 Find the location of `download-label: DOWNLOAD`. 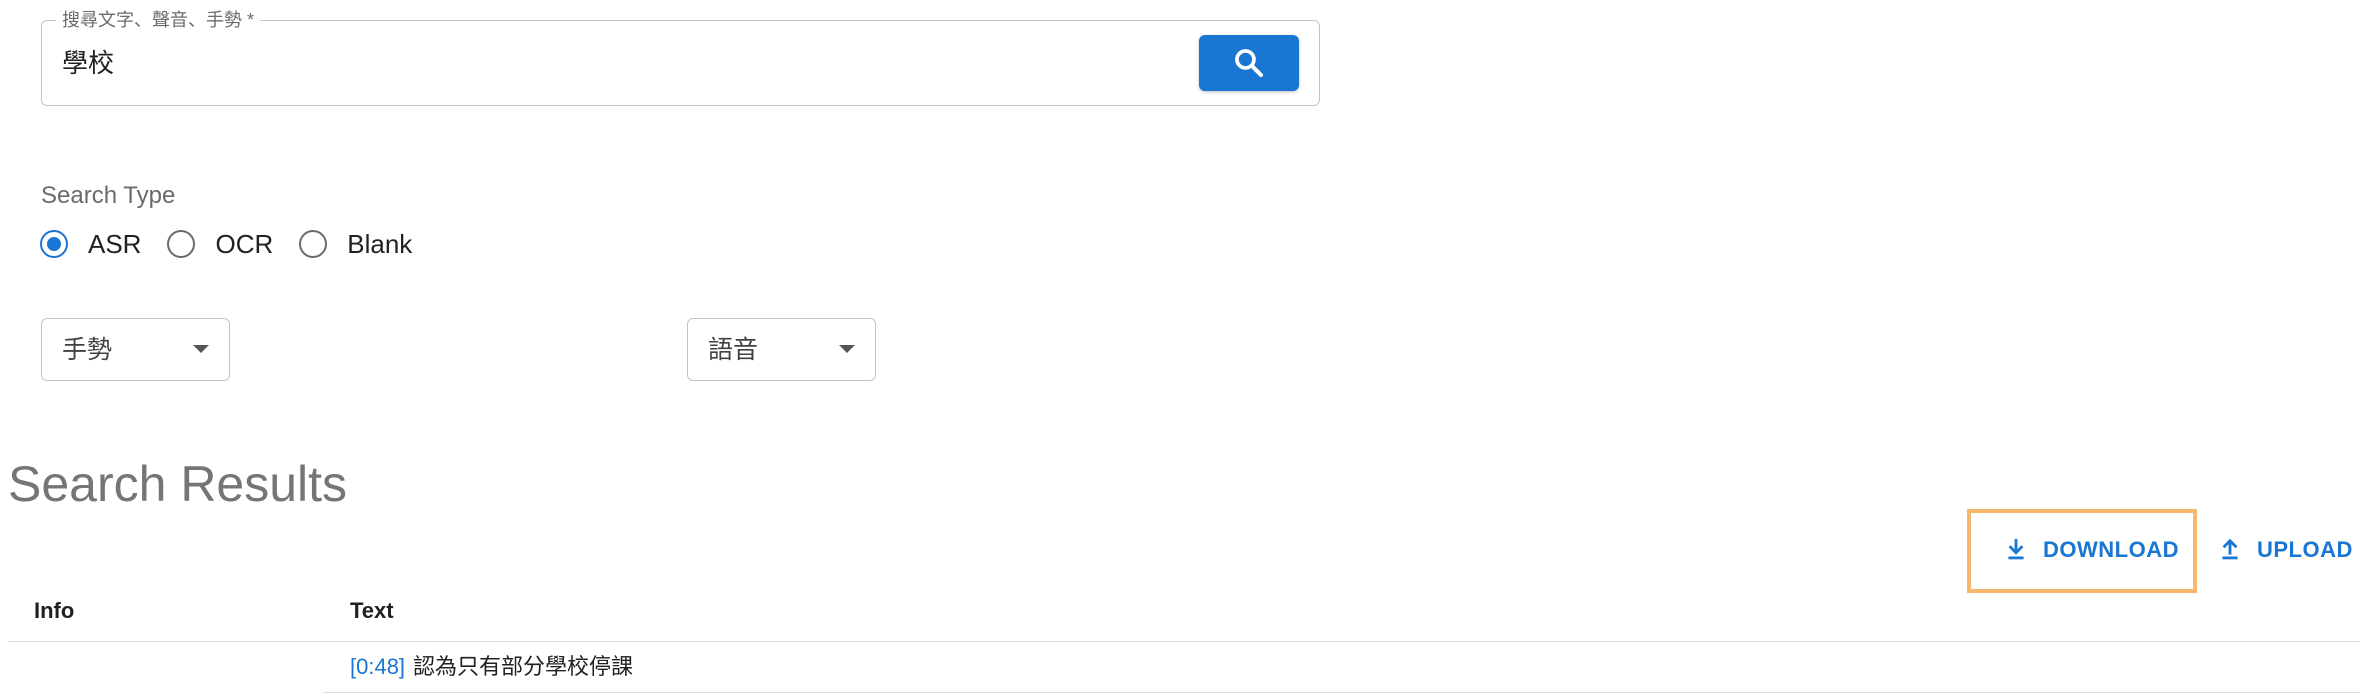

download-label: DOWNLOAD is located at coordinates (2111, 549).